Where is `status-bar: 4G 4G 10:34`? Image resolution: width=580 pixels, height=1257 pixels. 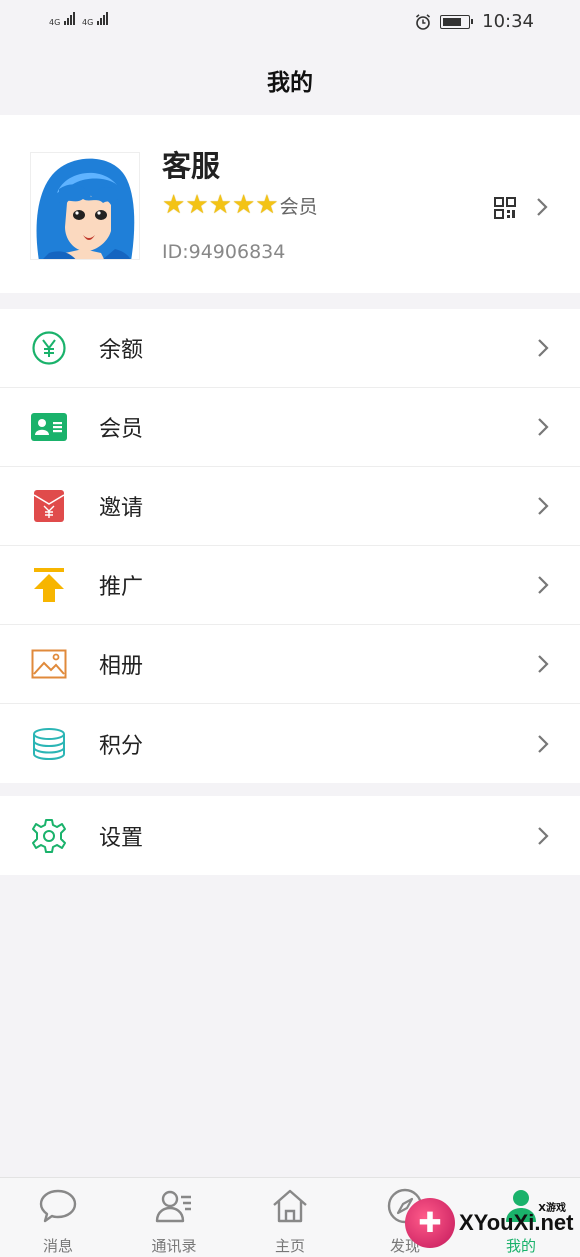
status-bar: 4G 4G 10:34 is located at coordinates (290, 22).